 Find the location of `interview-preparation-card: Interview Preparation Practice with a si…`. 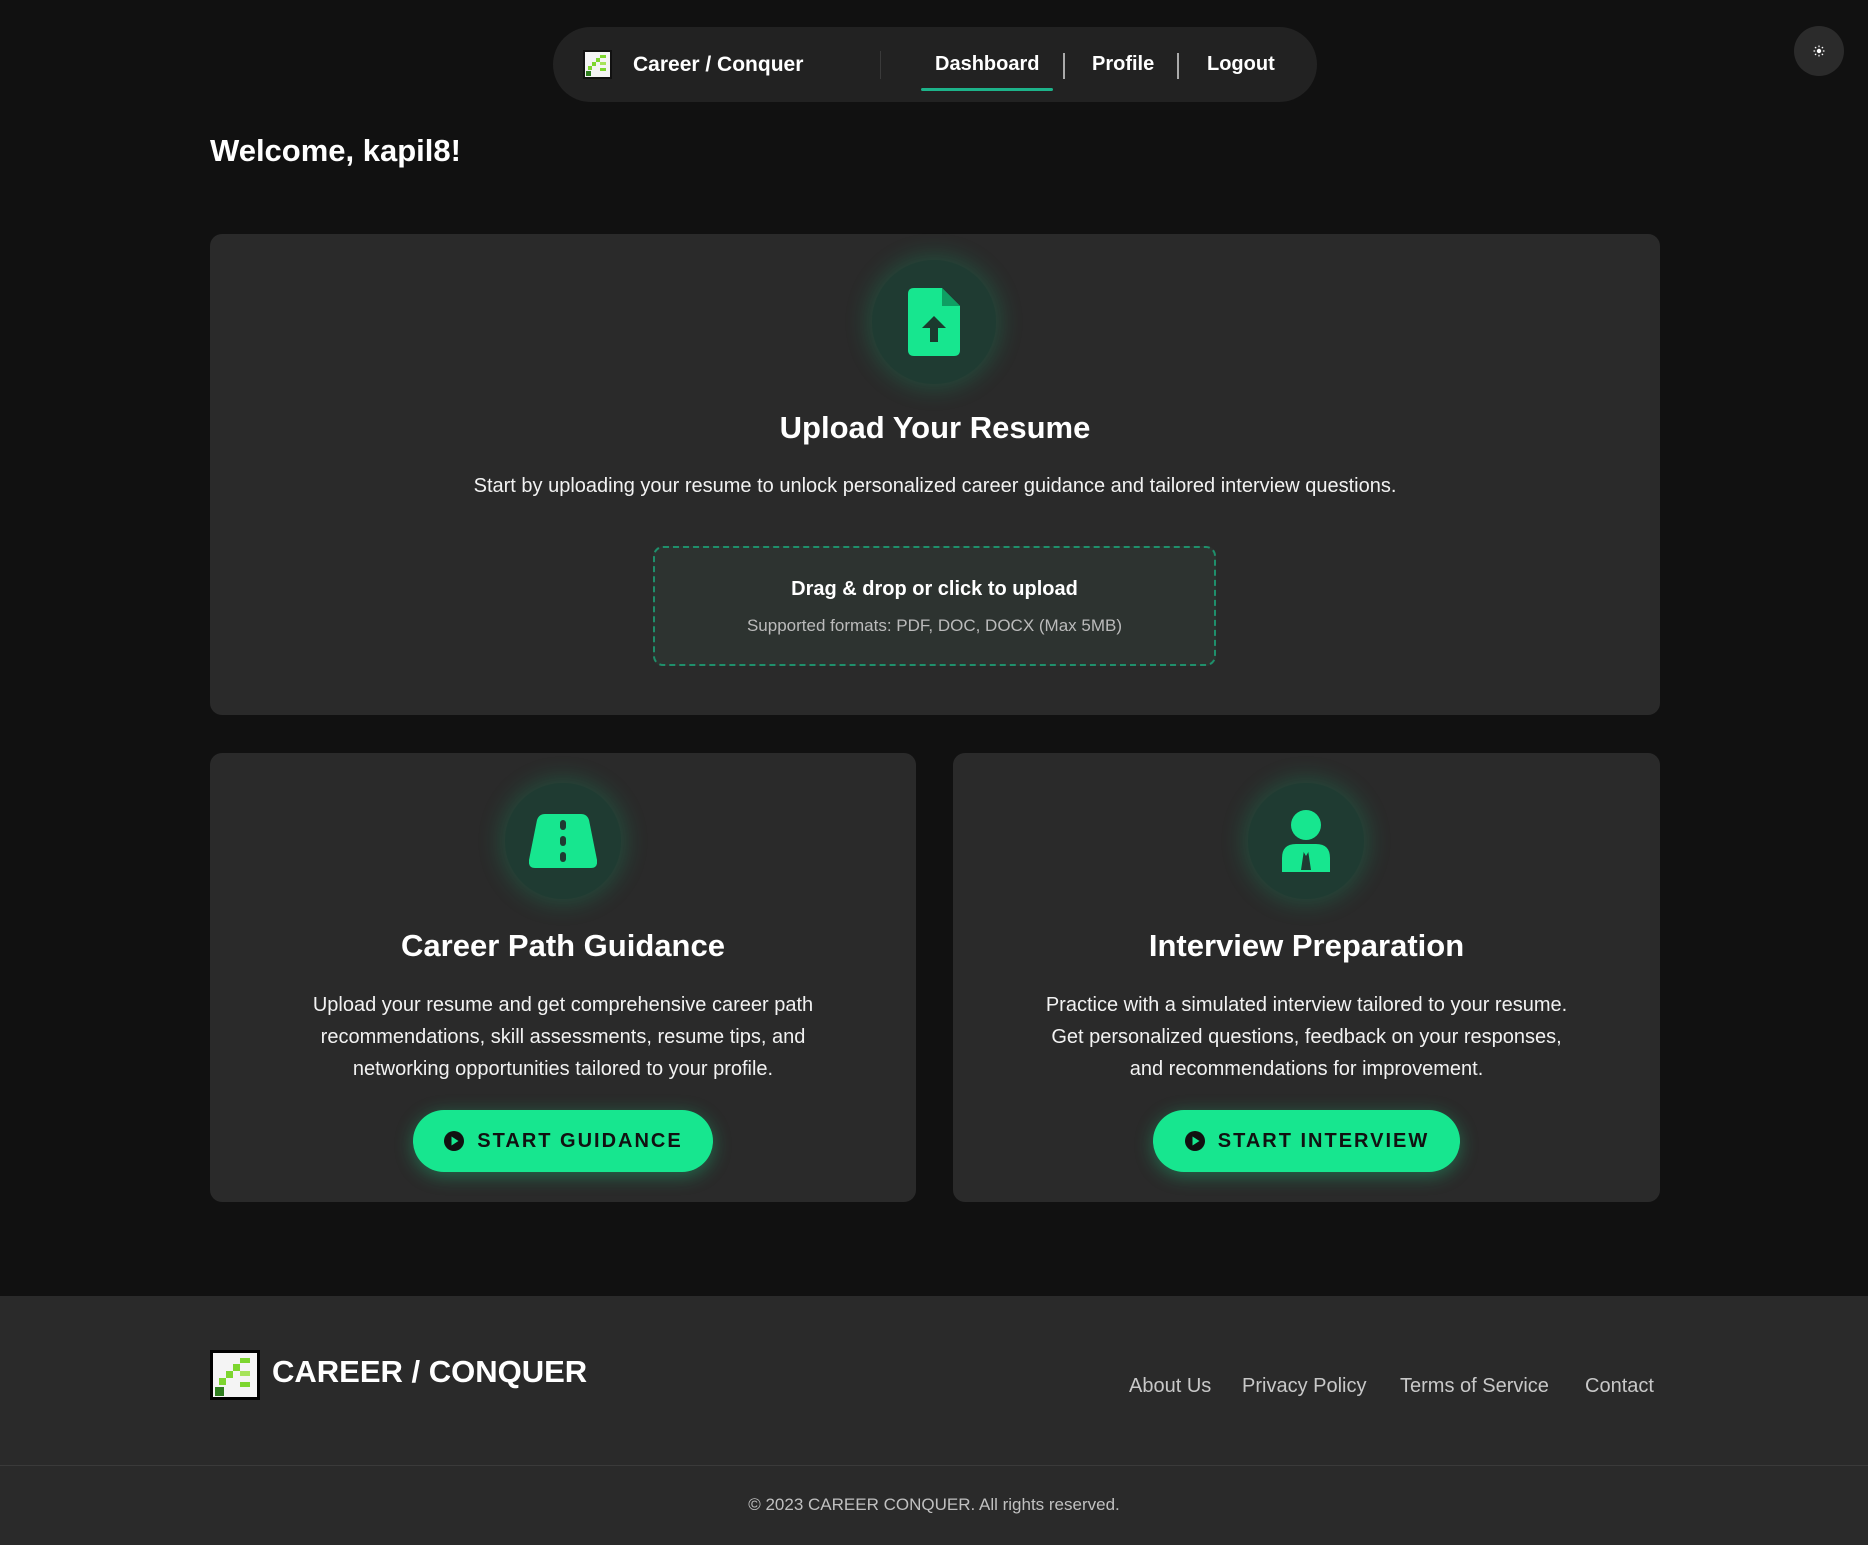

interview-preparation-card: Interview Preparation Practice with a si… is located at coordinates (1306, 977).